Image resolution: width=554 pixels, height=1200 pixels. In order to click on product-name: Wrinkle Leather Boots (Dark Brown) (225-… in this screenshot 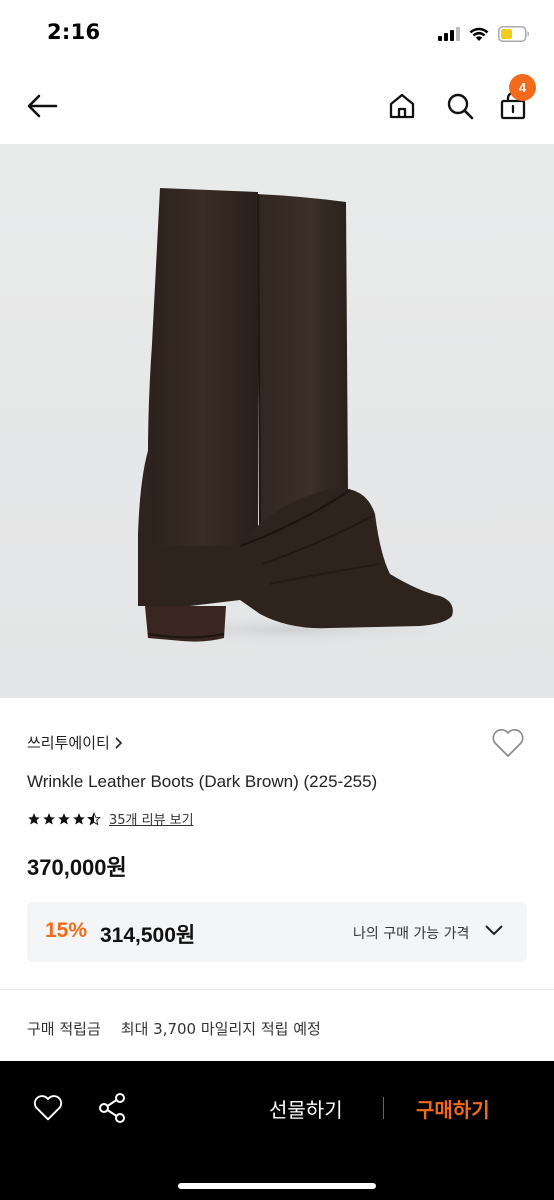, I will do `click(202, 781)`.